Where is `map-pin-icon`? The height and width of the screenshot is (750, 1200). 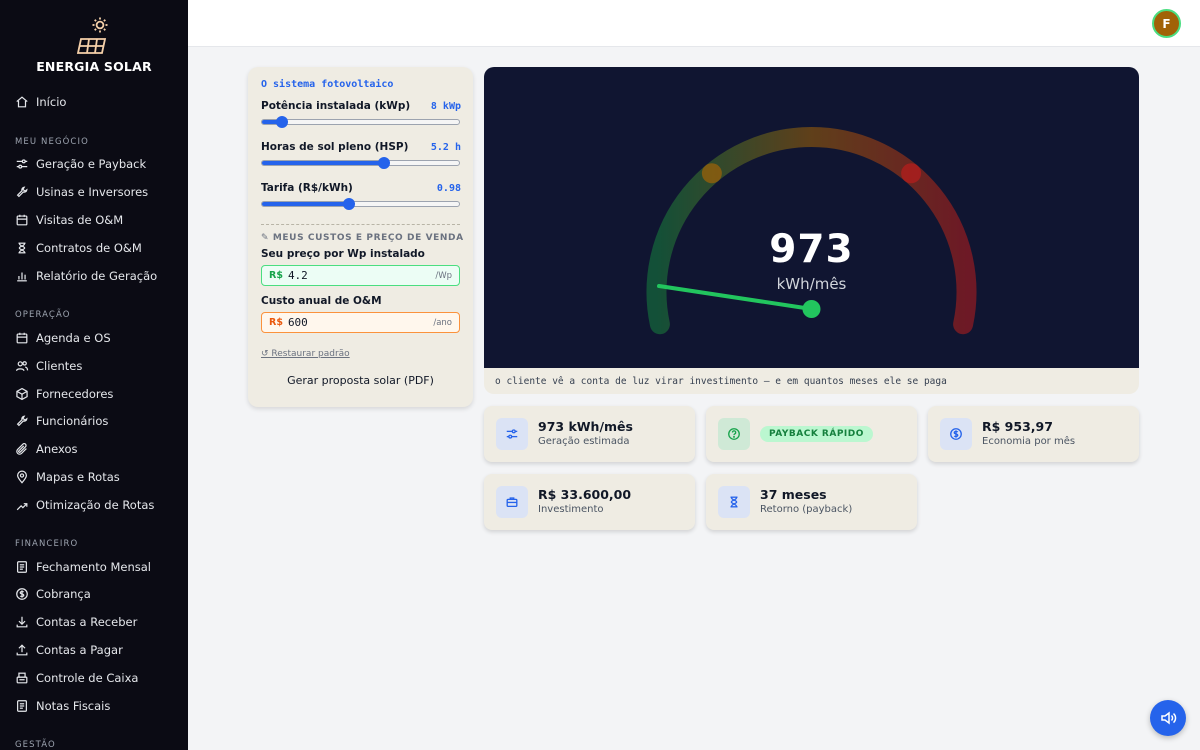 map-pin-icon is located at coordinates (22, 477).